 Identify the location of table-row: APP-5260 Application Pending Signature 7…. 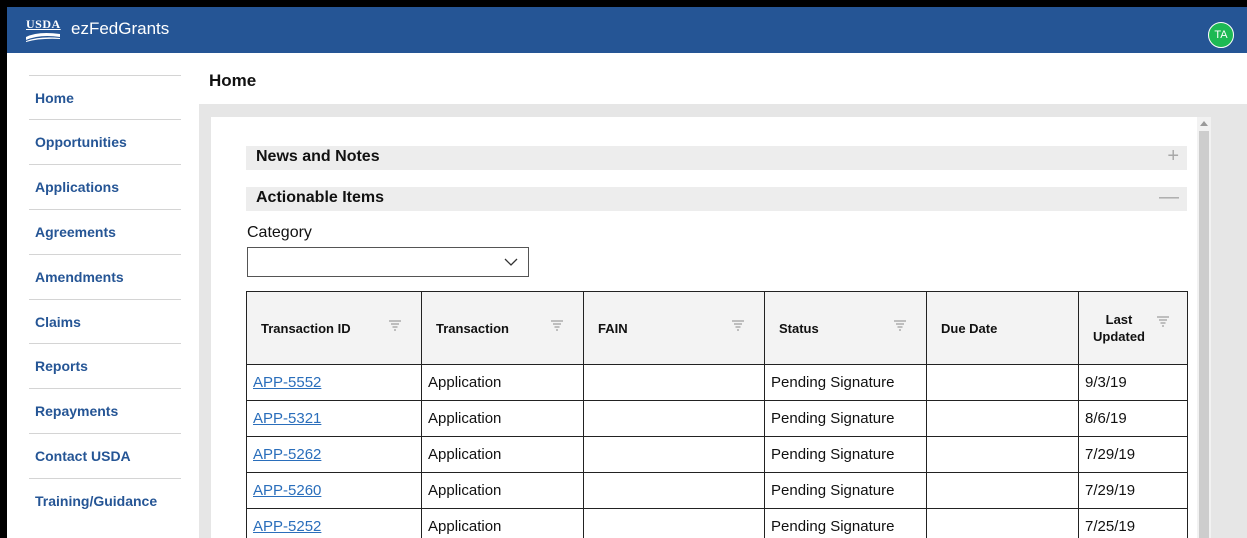
(717, 490).